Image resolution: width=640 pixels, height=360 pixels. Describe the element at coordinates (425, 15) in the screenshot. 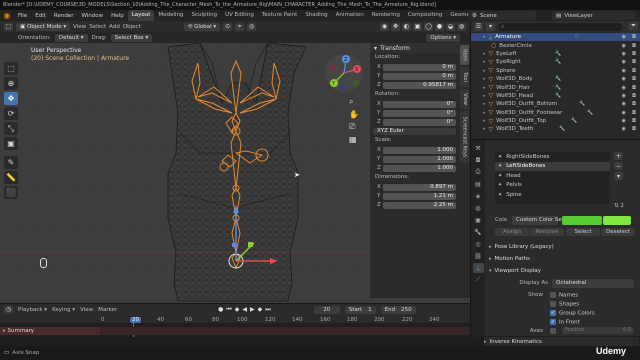

I see `workspace-tab-compositing: Compositing` at that location.